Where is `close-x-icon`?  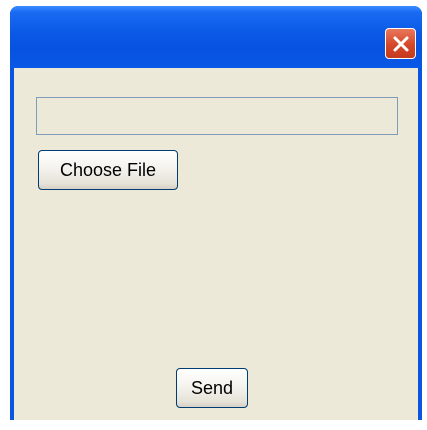 close-x-icon is located at coordinates (400, 43).